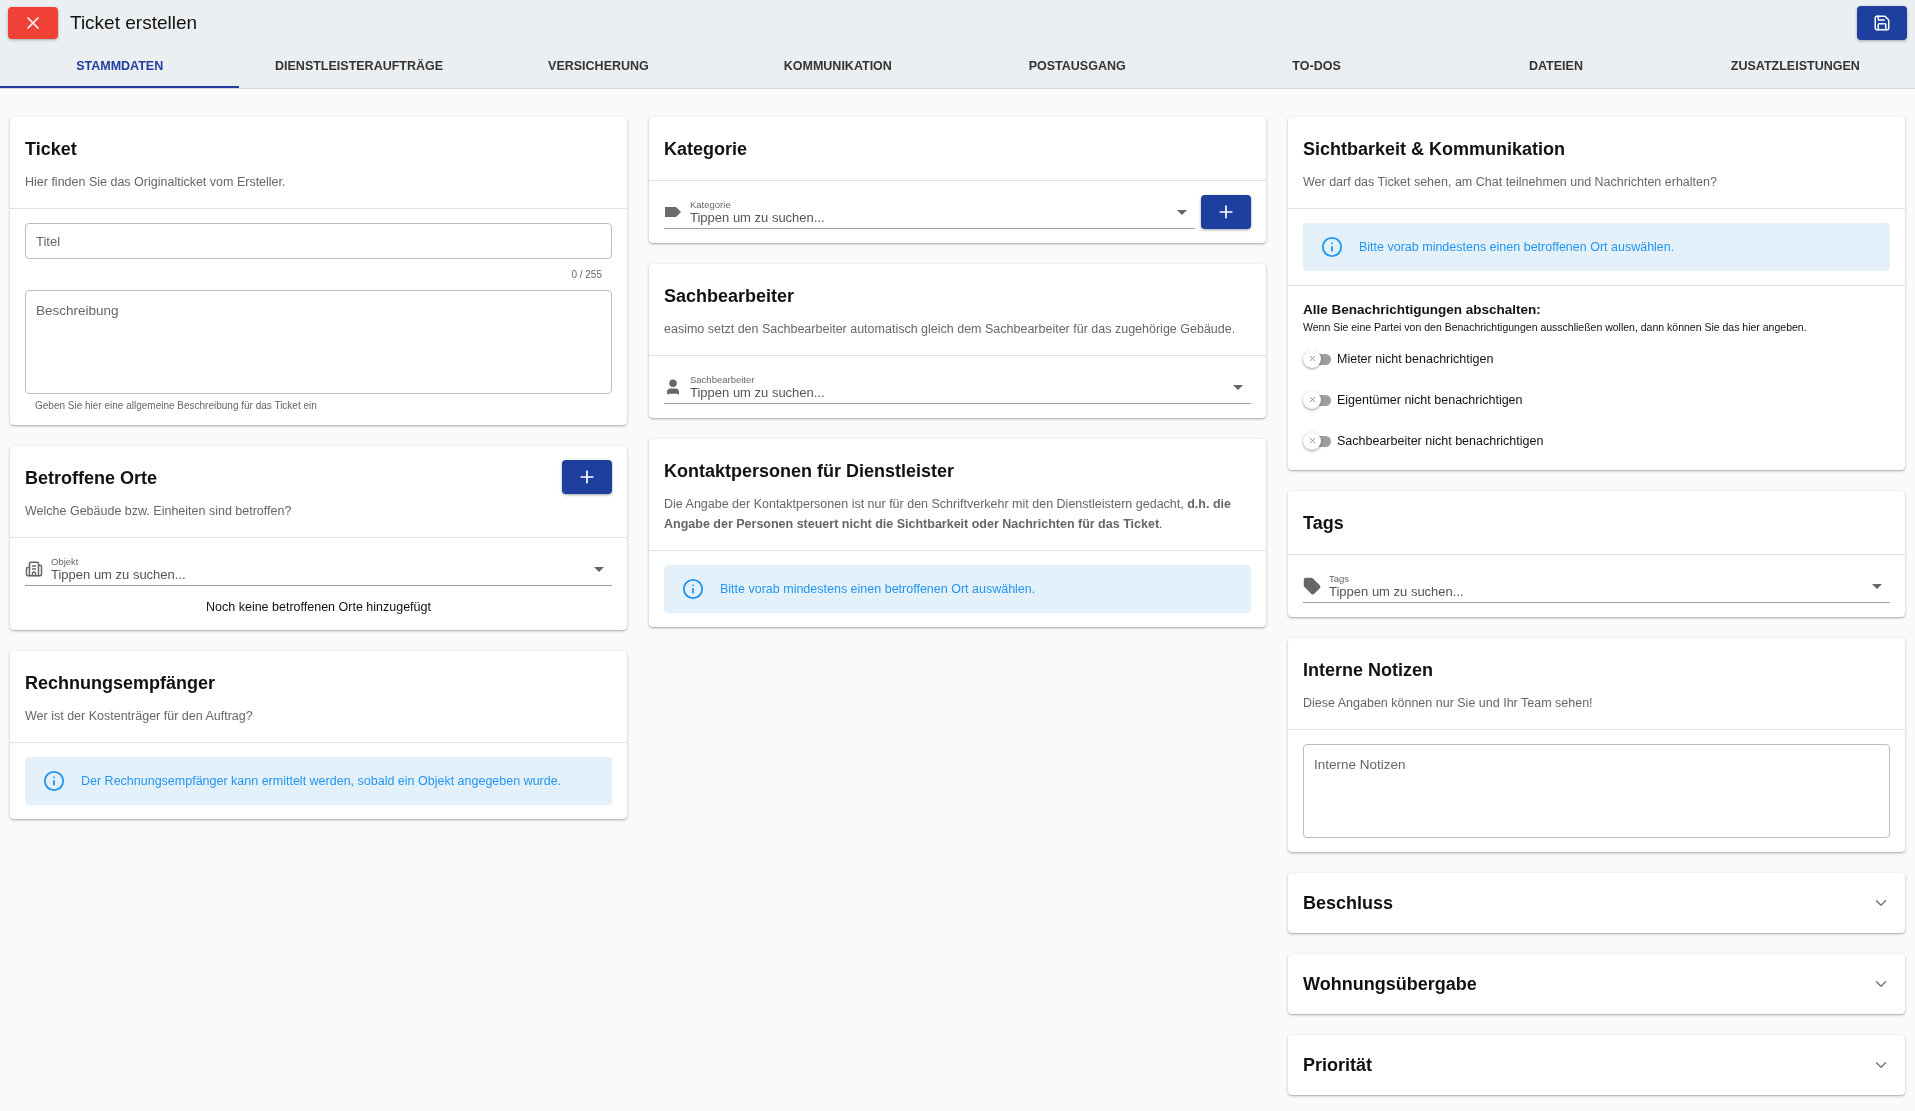 The image size is (1915, 1111). Describe the element at coordinates (318, 241) in the screenshot. I see `title-field: Titel` at that location.